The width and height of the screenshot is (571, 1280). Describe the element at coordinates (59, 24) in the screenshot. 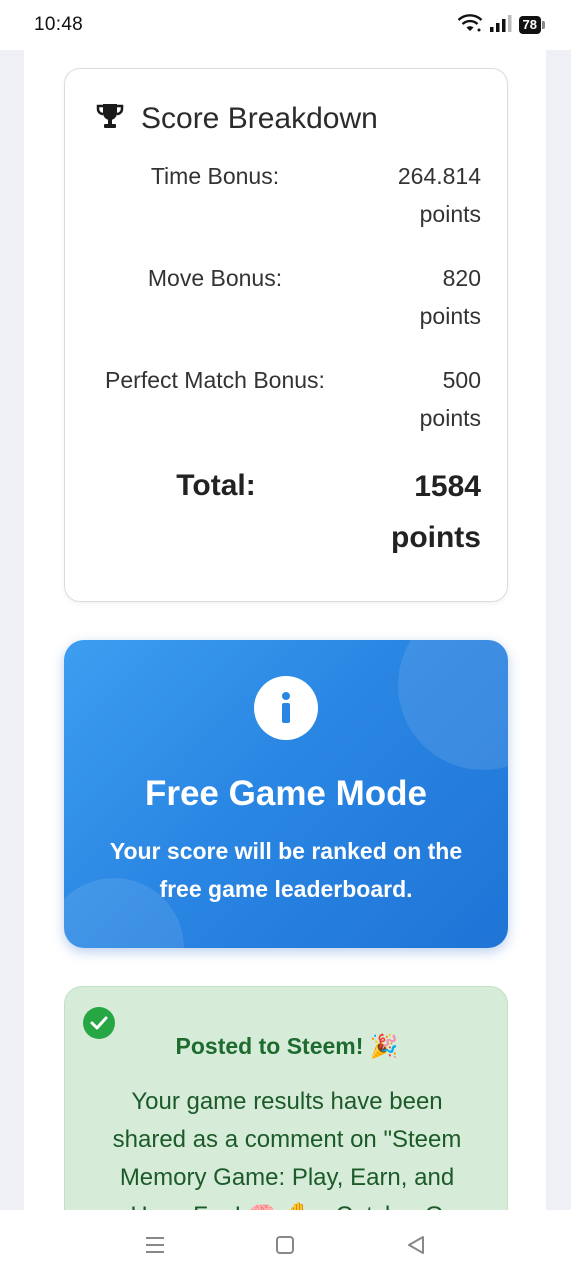

I see `status-time: 10:48` at that location.